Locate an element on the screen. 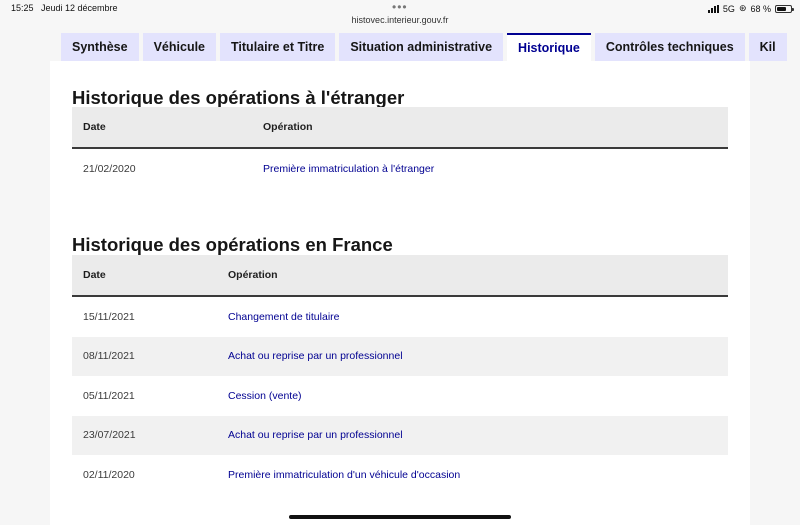 This screenshot has width=800, height=525. battery-fill is located at coordinates (781, 8).